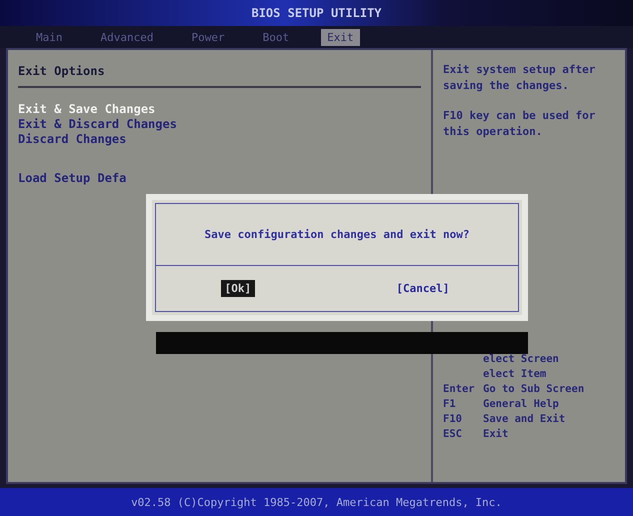 This screenshot has height=516, width=633. Describe the element at coordinates (495, 434) in the screenshot. I see `key-action: Exit` at that location.